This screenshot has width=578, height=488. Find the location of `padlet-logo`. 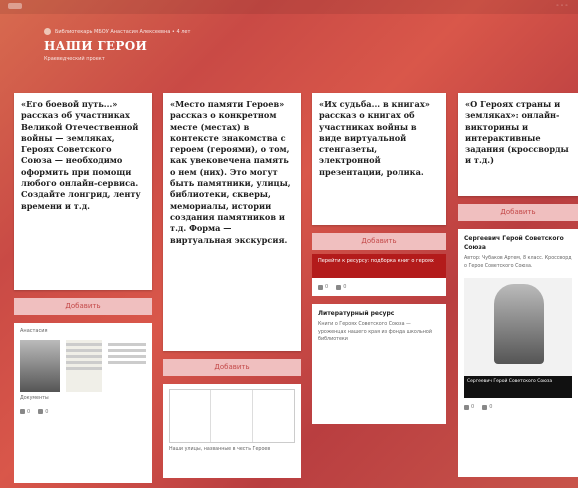

padlet-logo is located at coordinates (15, 6).